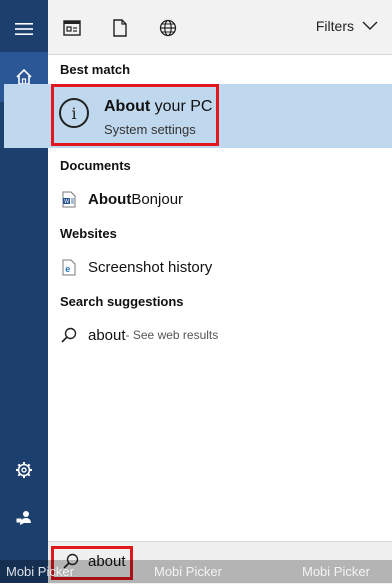  What do you see at coordinates (370, 26) in the screenshot?
I see `chevron-down-icon` at bounding box center [370, 26].